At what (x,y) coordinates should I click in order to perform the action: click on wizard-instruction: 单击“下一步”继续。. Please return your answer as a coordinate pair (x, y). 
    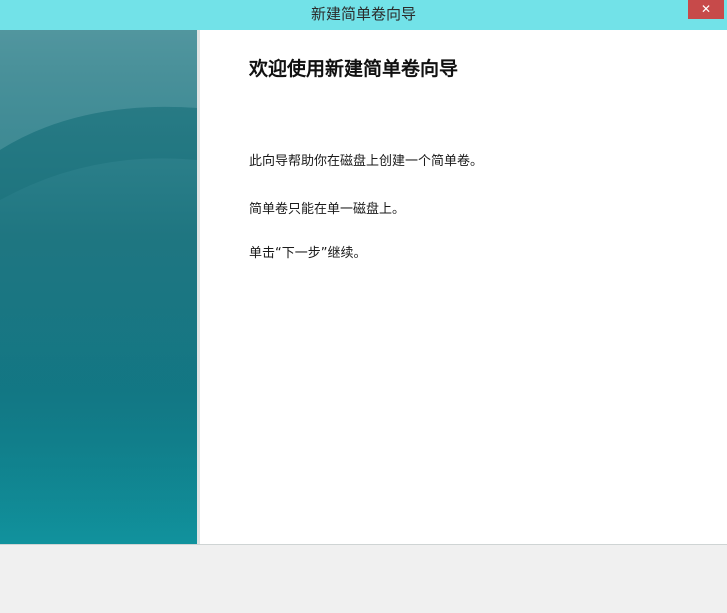
    Looking at the image, I should click on (308, 253).